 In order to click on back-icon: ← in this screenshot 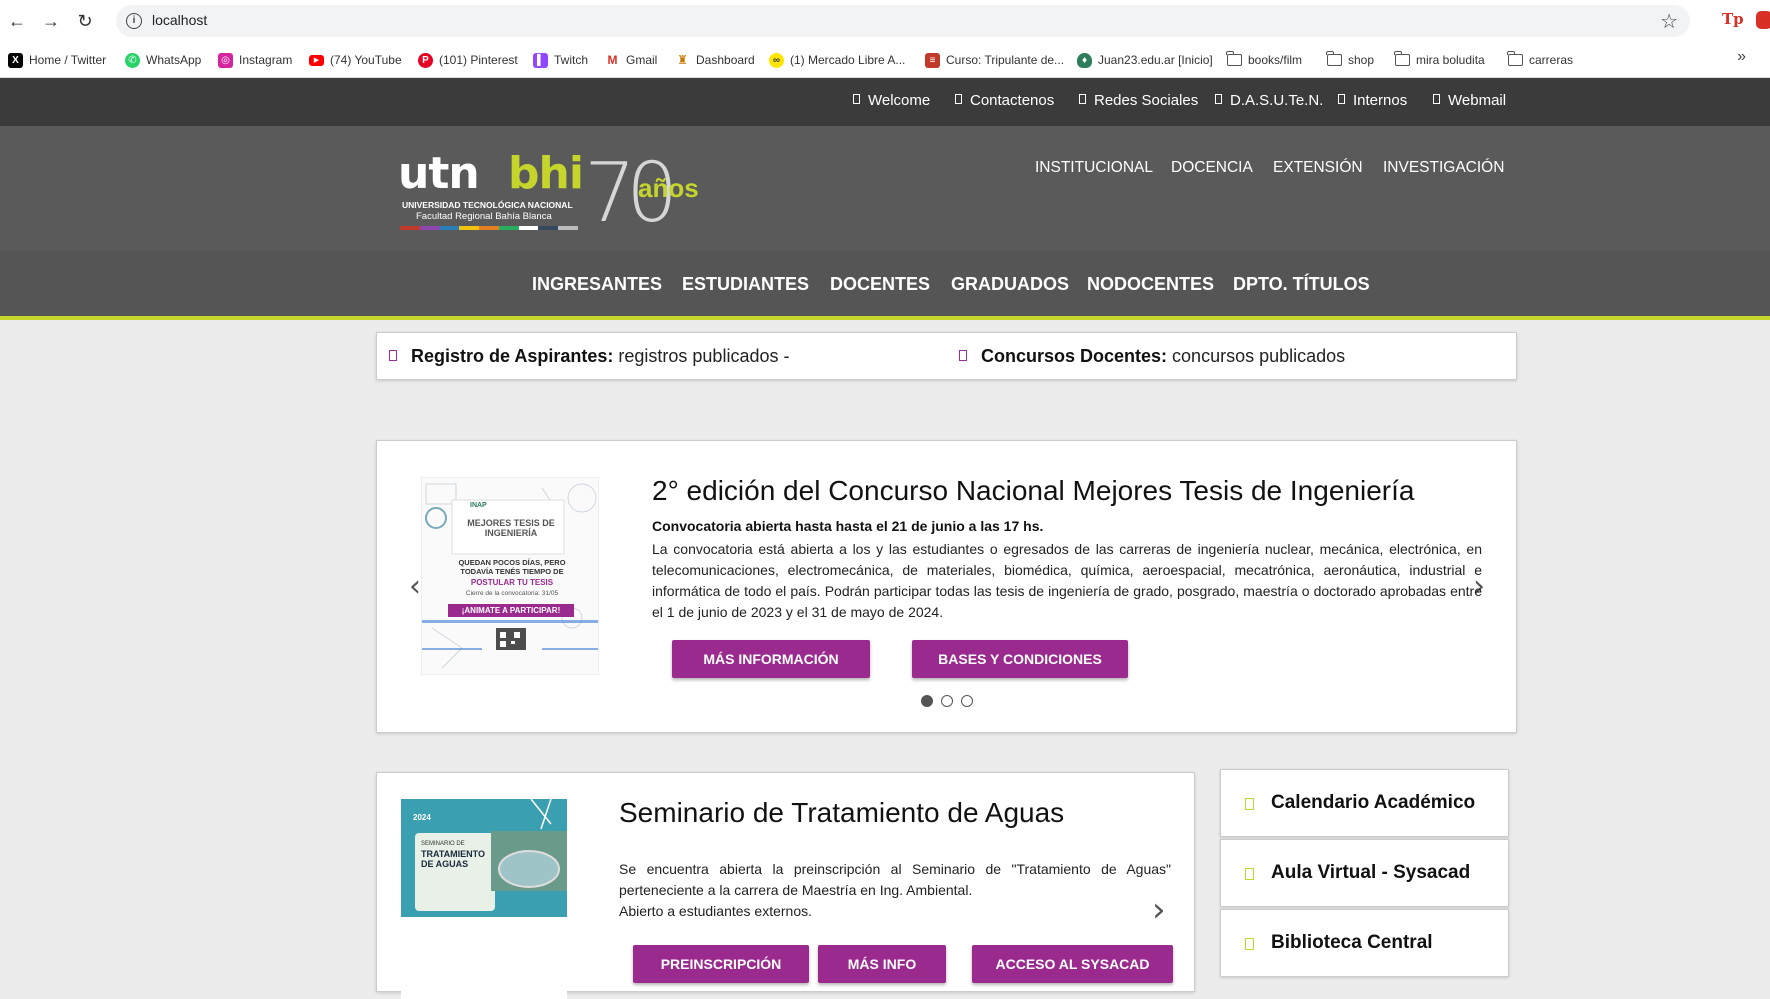, I will do `click(17, 21)`.